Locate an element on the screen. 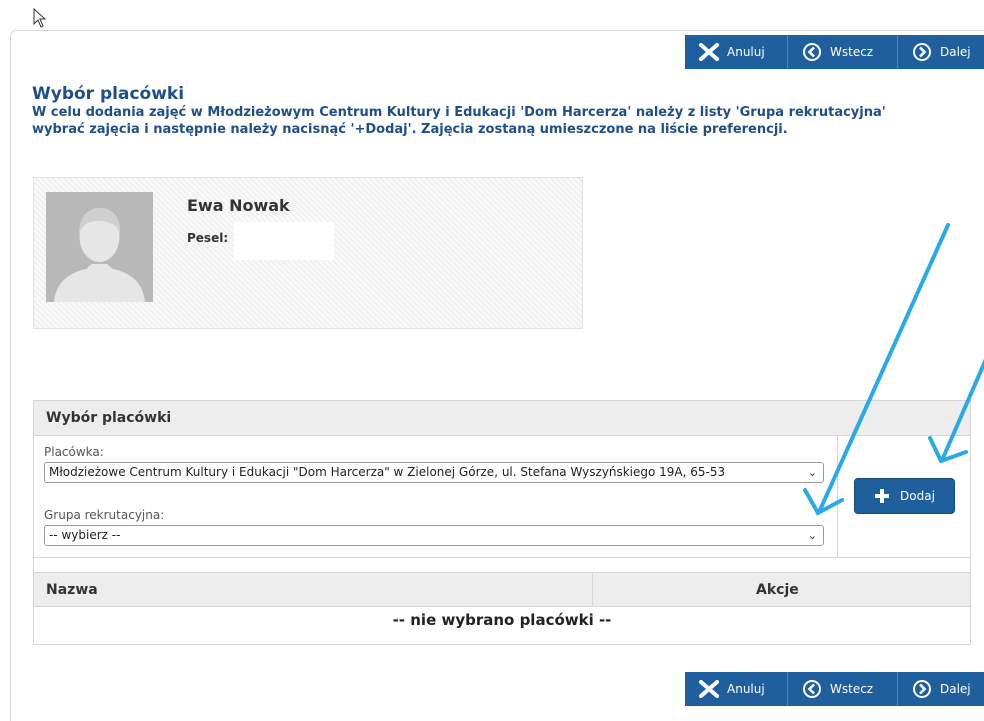 This screenshot has width=984, height=721. table-header: Nazwa Akcje is located at coordinates (502, 589).